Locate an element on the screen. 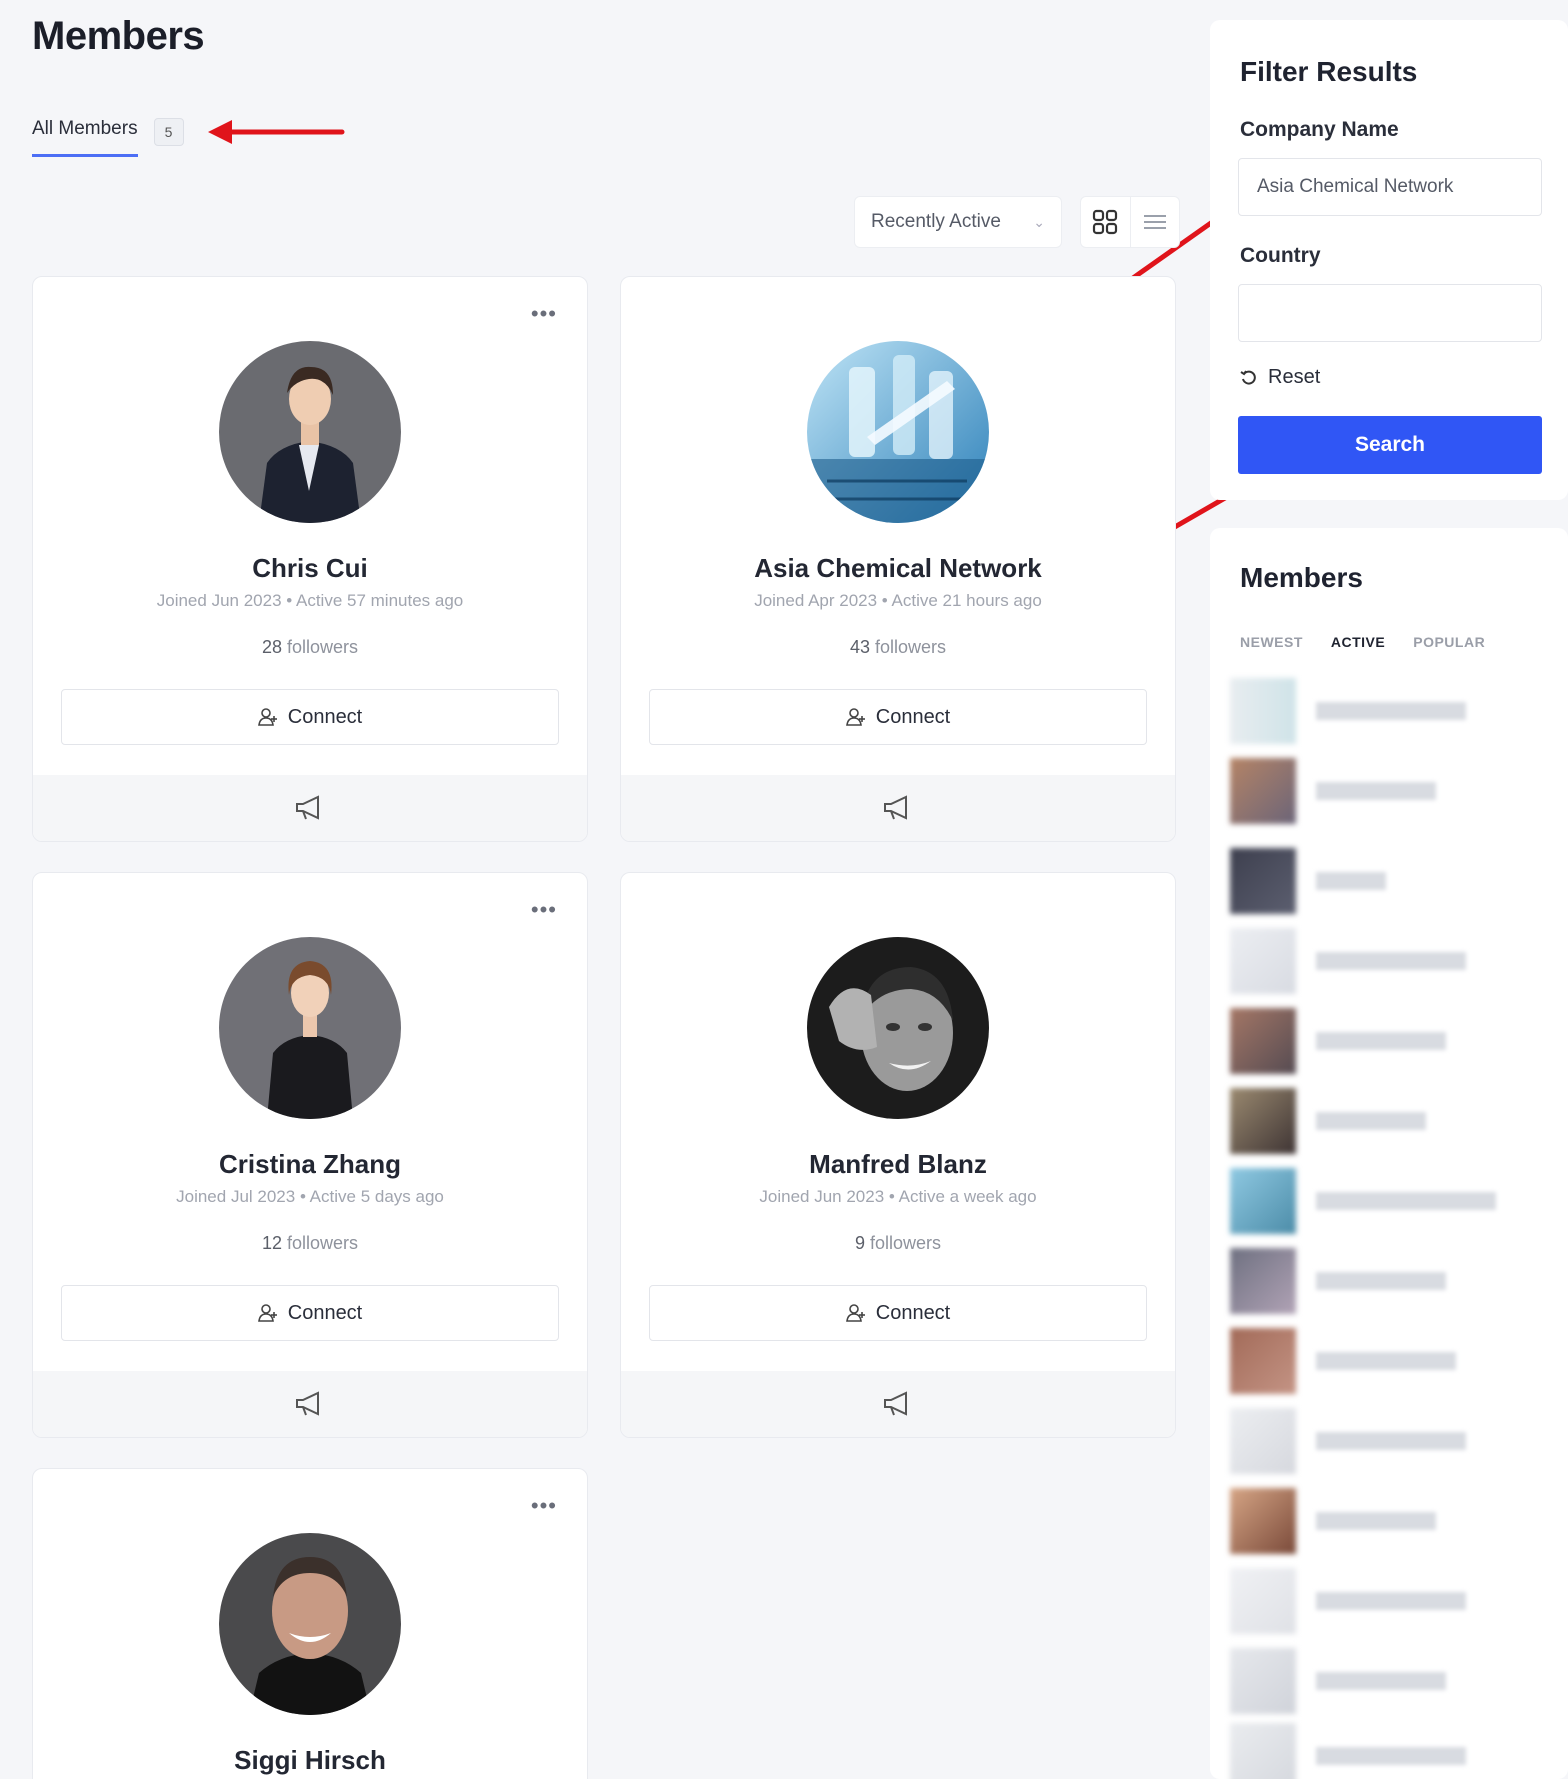 Image resolution: width=1568 pixels, height=1779 pixels. member-name: Manfred Blanz is located at coordinates (898, 1164).